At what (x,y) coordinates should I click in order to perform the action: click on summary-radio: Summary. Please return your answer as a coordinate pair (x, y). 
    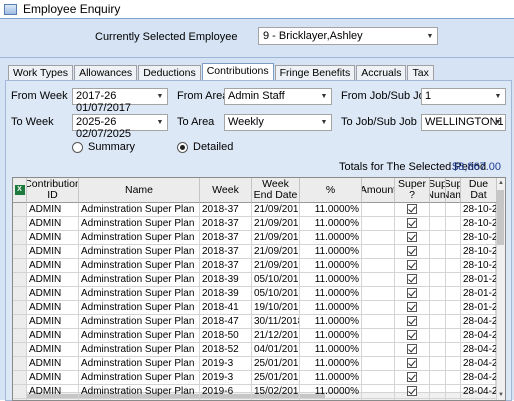
    Looking at the image, I should click on (103, 147).